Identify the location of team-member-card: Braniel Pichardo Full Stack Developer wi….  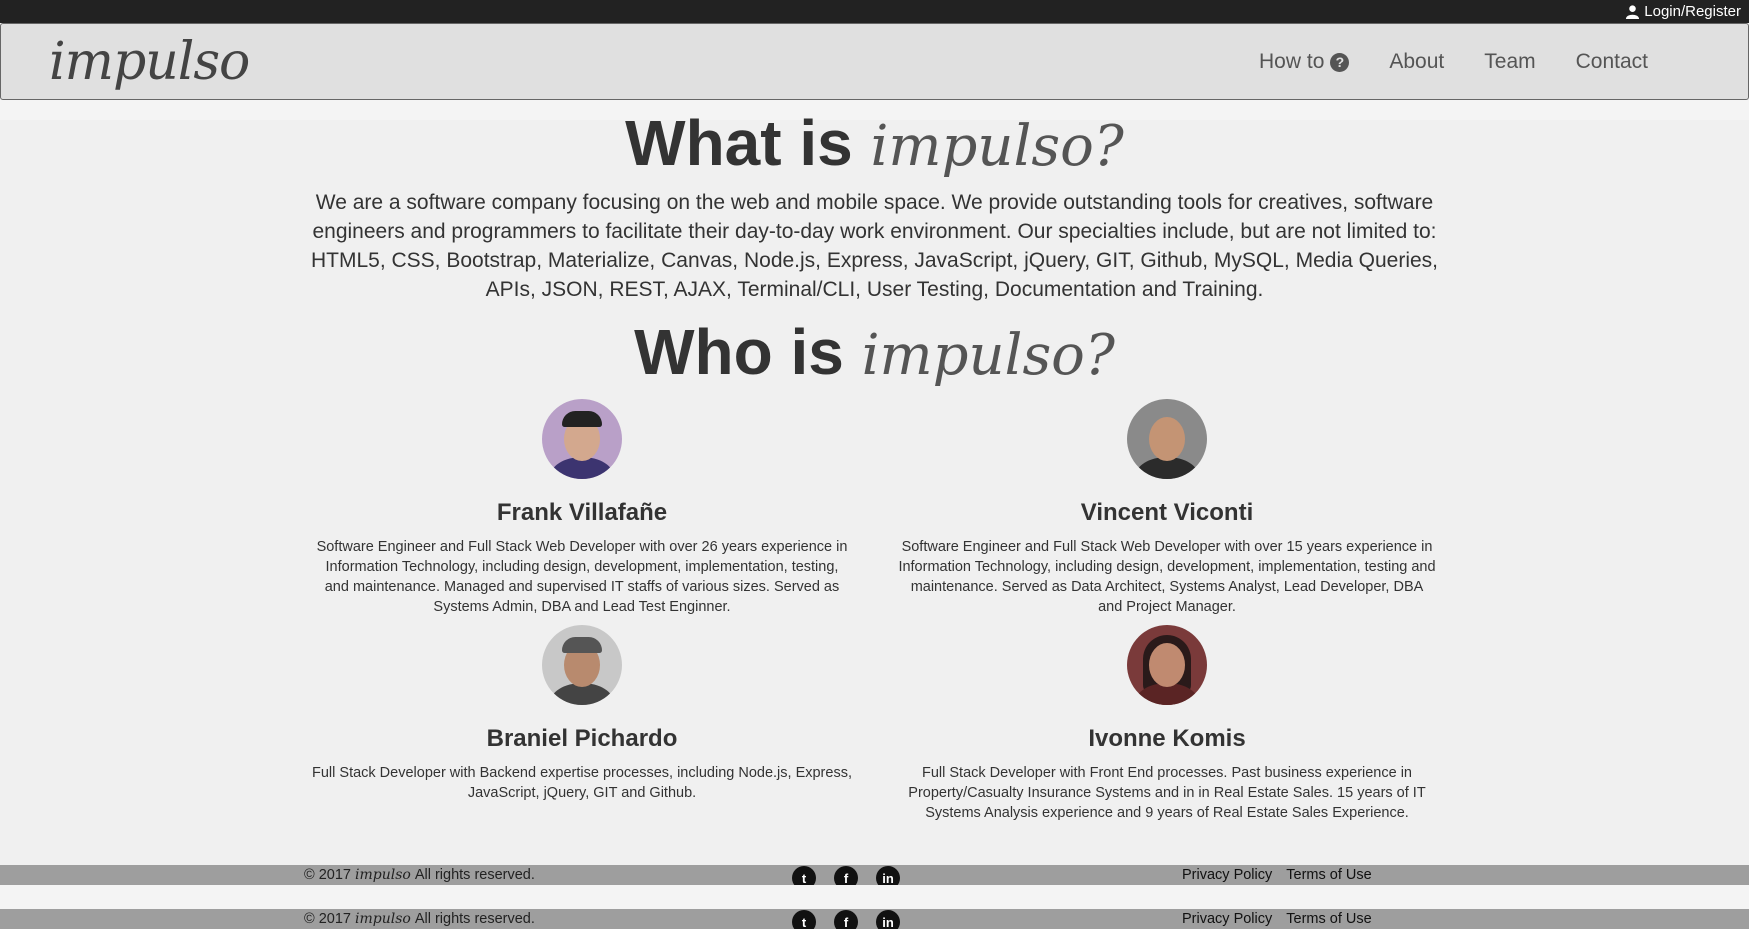
(582, 714).